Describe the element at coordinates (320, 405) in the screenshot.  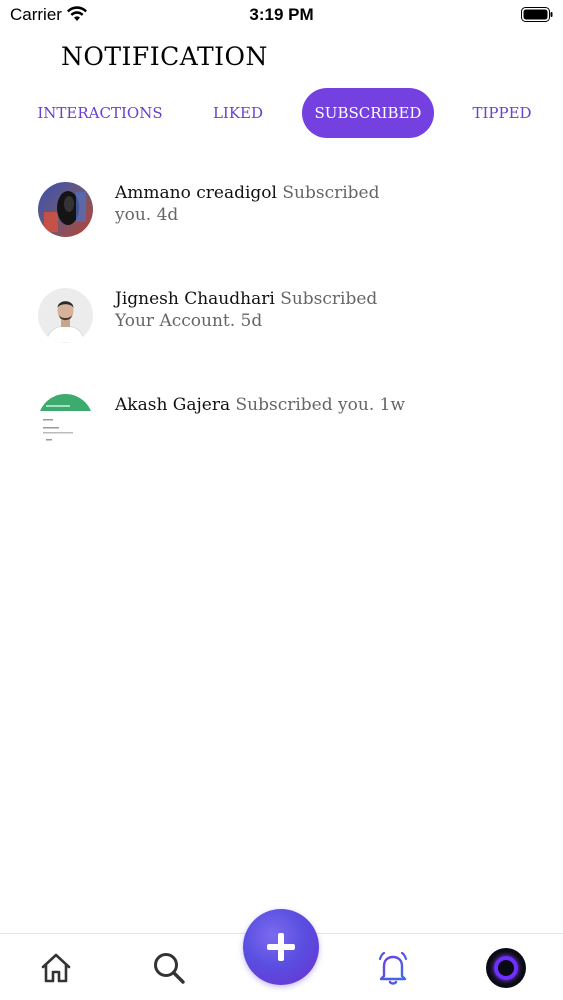
I see `notification-action: Subscribed you. 1w` at that location.